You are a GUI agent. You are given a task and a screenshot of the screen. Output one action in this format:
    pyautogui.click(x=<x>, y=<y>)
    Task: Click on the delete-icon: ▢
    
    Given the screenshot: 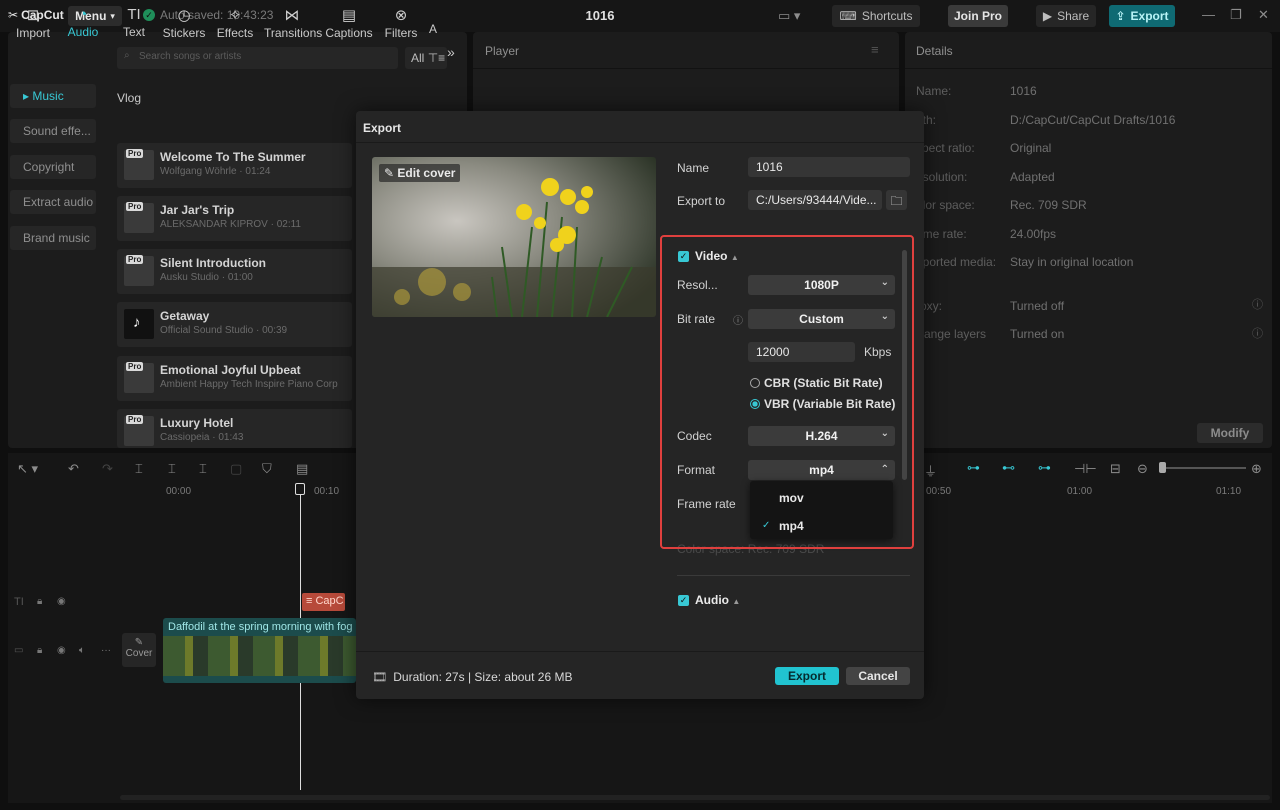 What is the action you would take?
    pyautogui.click(x=236, y=469)
    